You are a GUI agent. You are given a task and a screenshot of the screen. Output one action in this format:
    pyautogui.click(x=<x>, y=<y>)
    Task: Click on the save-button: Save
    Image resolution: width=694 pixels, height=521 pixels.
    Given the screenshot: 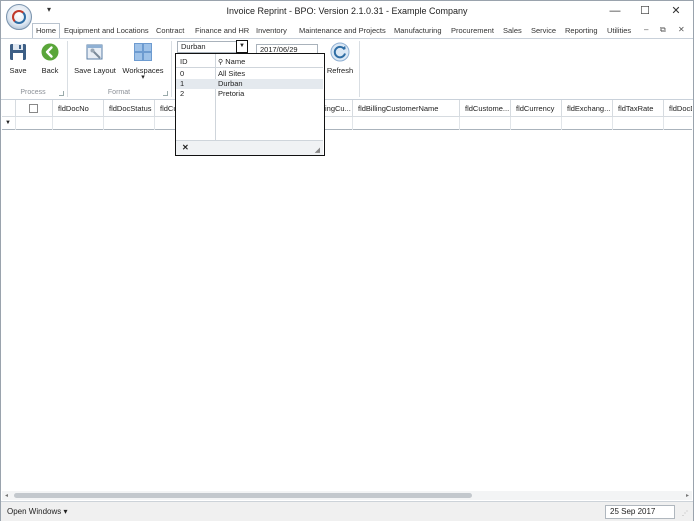 What is the action you would take?
    pyautogui.click(x=18, y=58)
    